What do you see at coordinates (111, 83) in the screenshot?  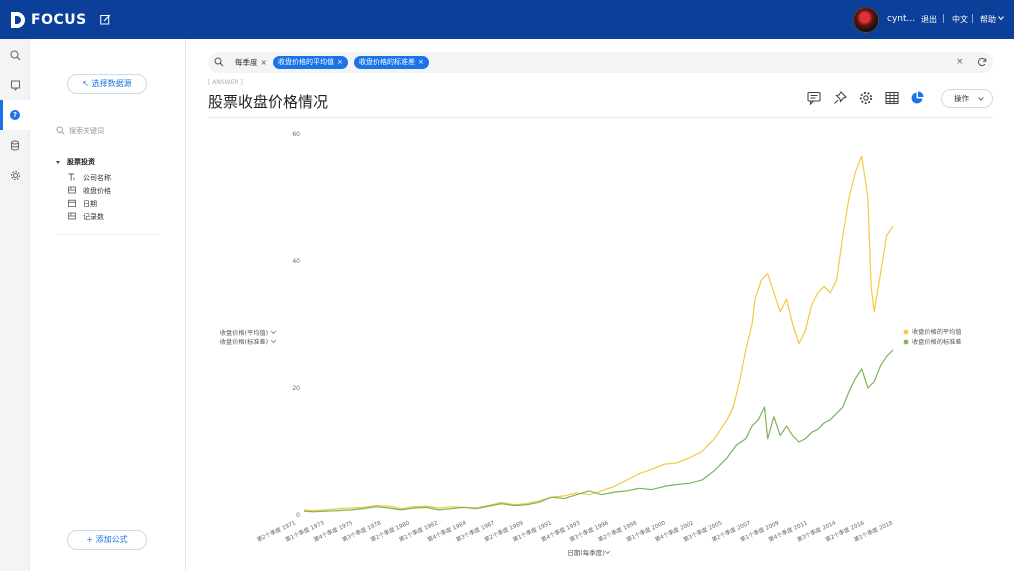 I see `select-source-label: 选择数据源` at bounding box center [111, 83].